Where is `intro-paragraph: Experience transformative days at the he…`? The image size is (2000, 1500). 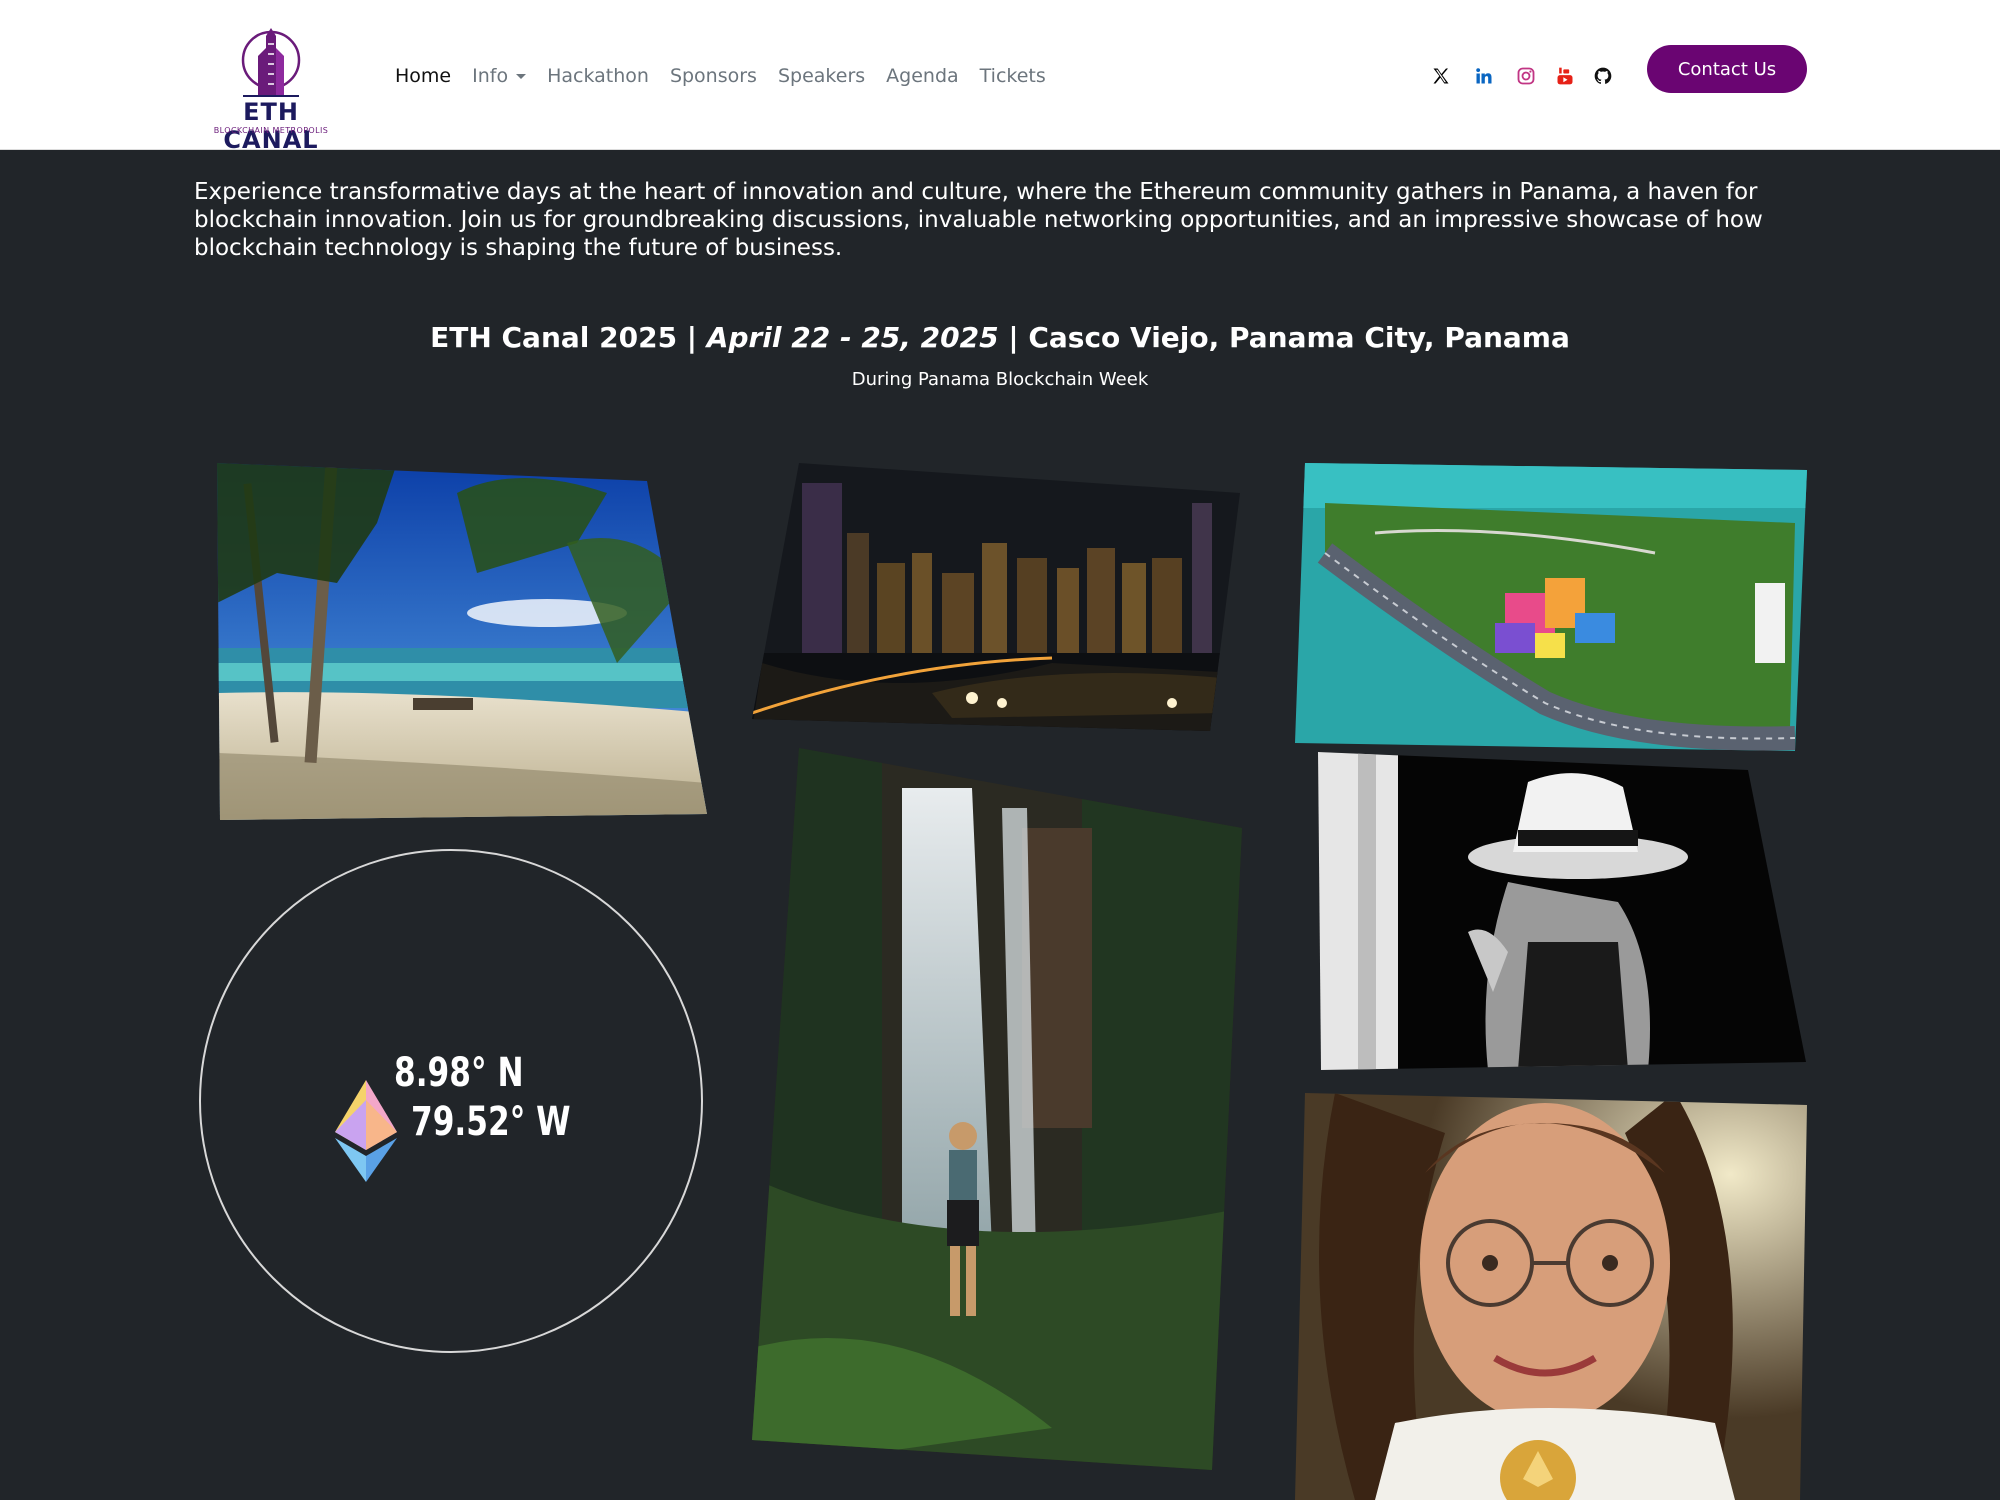
intro-paragraph: Experience transformative days at the he… is located at coordinates (978, 220).